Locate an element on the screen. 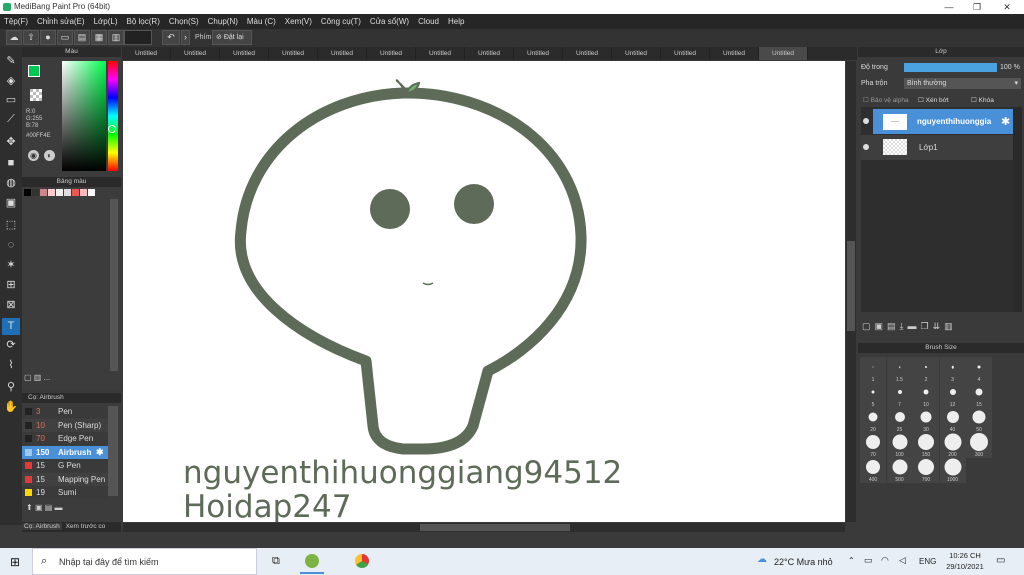 Image resolution: width=1024 pixels, height=575 pixels. brush-tool-icon: ✎ is located at coordinates (11, 61).